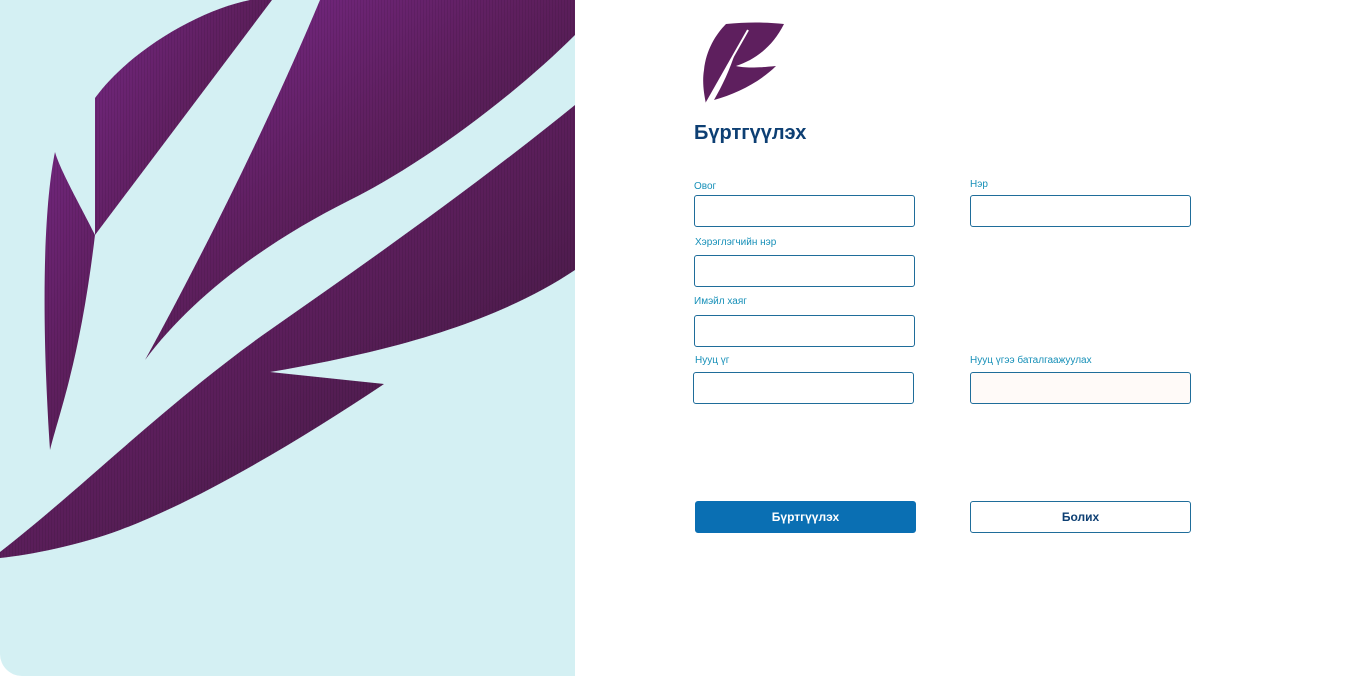 The height and width of the screenshot is (676, 1355). What do you see at coordinates (1080, 388) in the screenshot?
I see `password-confirm-input` at bounding box center [1080, 388].